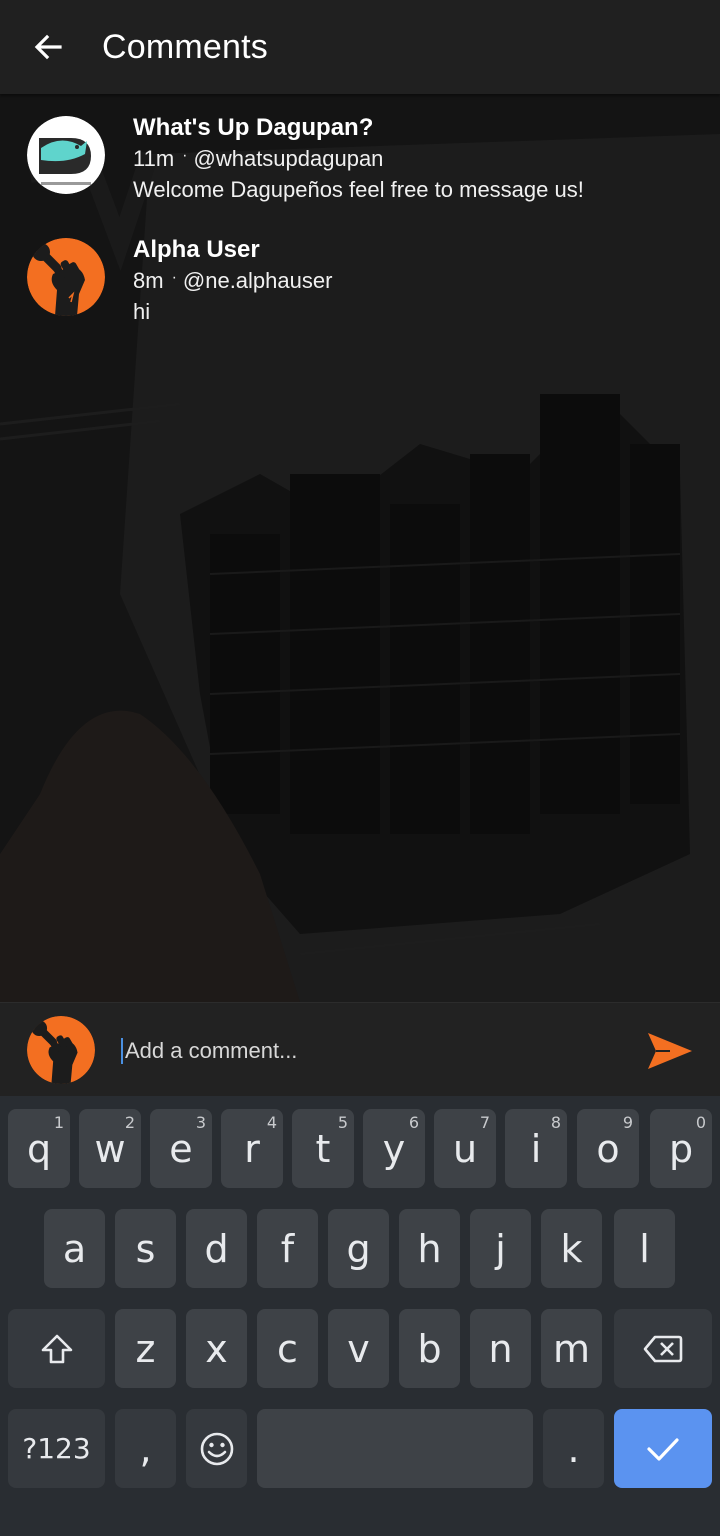 The height and width of the screenshot is (1536, 720). Describe the element at coordinates (154, 158) in the screenshot. I see `comment-time: 11m` at that location.